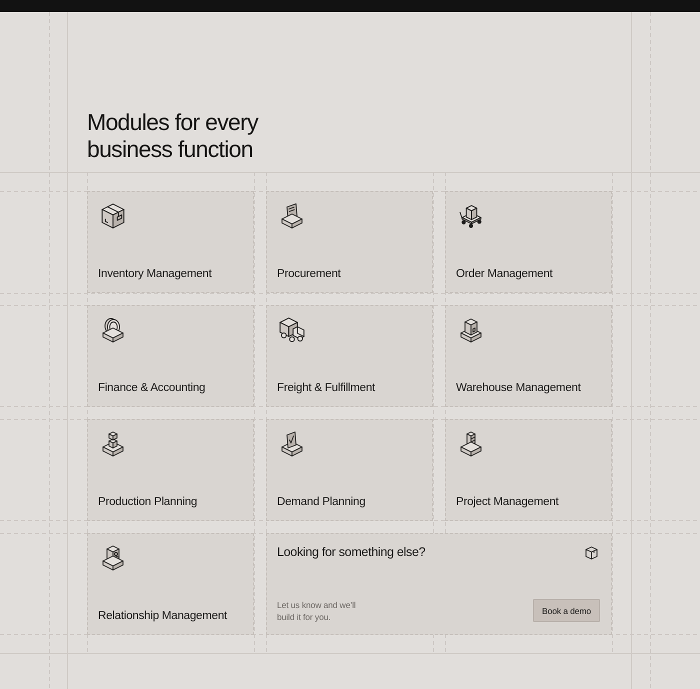 The width and height of the screenshot is (700, 689). What do you see at coordinates (292, 216) in the screenshot?
I see `document-tray-icon` at bounding box center [292, 216].